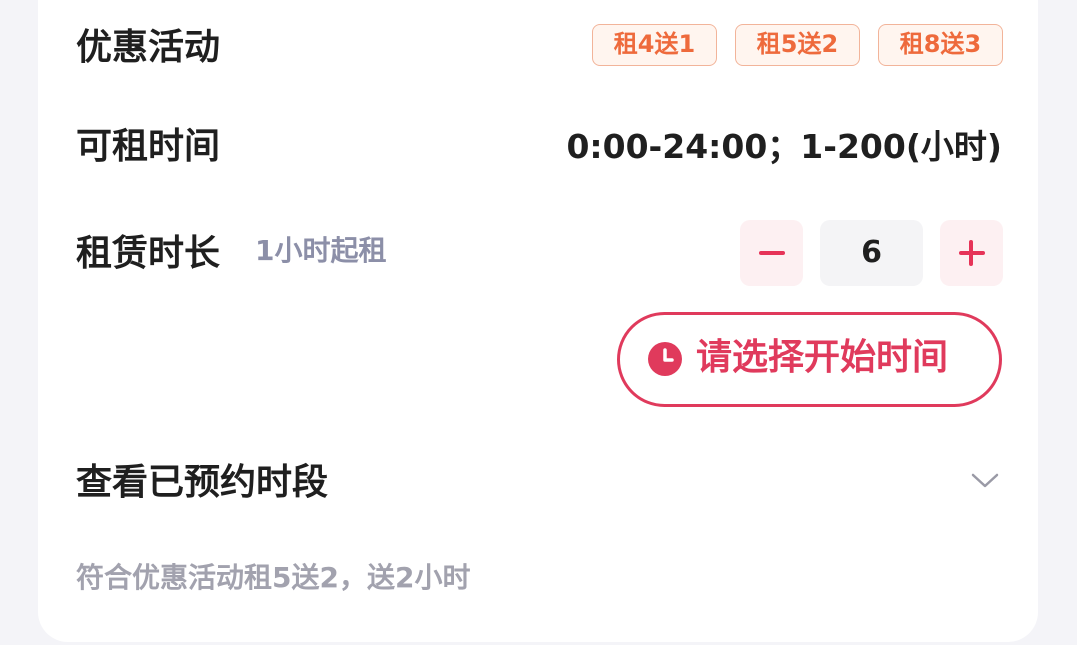  What do you see at coordinates (148, 47) in the screenshot?
I see `promotions-label: 优惠活动` at bounding box center [148, 47].